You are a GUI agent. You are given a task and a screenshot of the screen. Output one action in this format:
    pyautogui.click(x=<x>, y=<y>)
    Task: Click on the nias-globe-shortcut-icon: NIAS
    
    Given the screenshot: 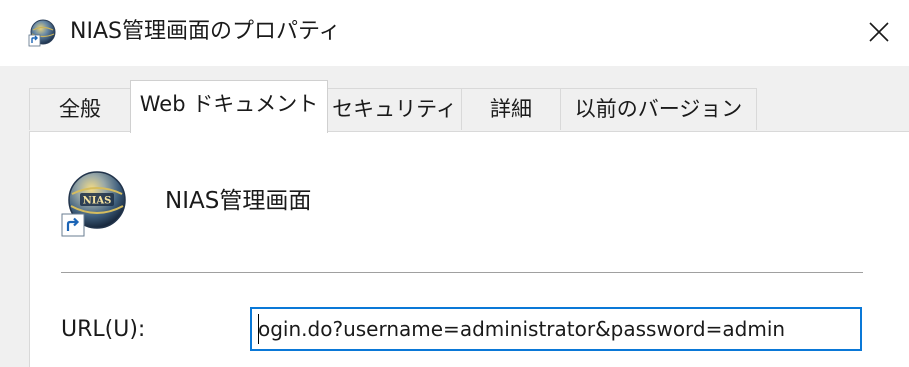 What is the action you would take?
    pyautogui.click(x=93, y=204)
    